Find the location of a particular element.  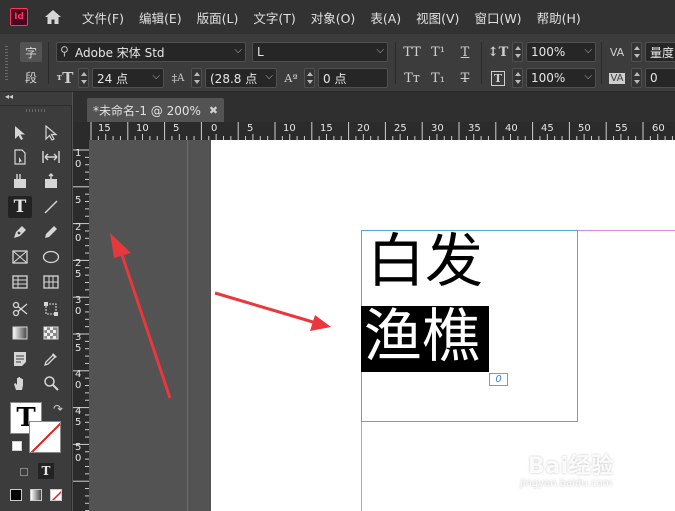

leading-field: (28.8 点 ⌵ is located at coordinates (241, 78).